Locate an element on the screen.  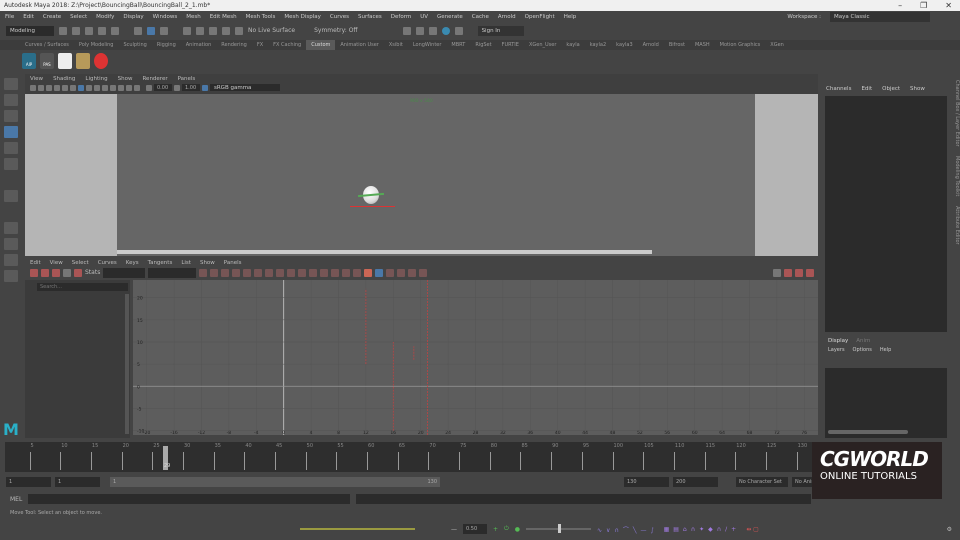
snap-surface-icon is located at coordinates (239, 30).